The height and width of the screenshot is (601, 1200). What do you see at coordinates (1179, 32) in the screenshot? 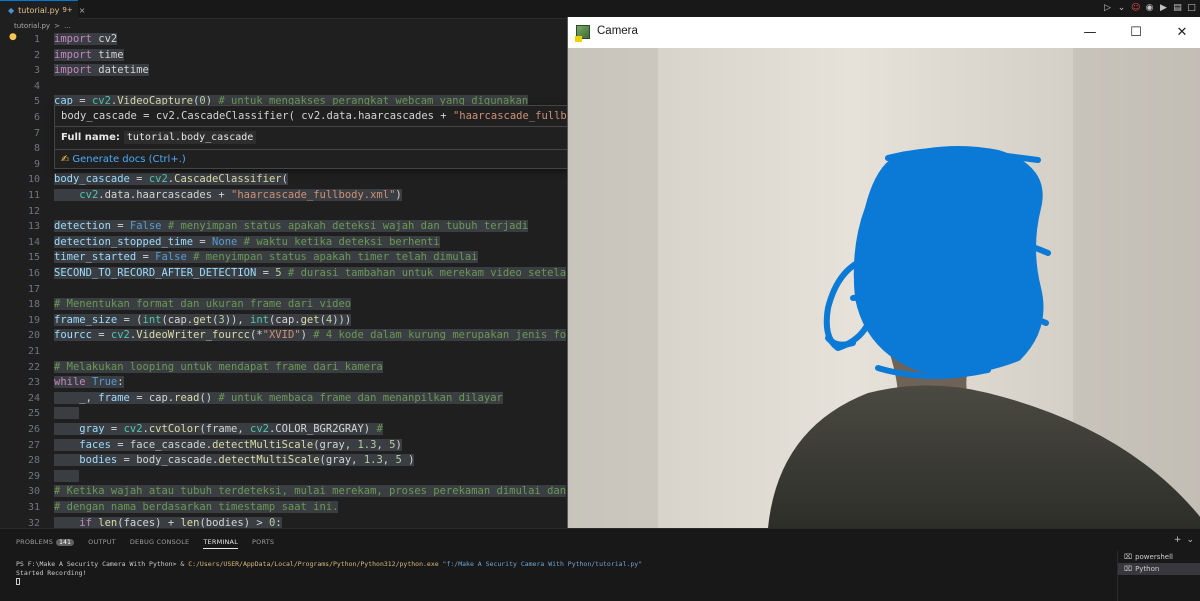
I see `close-button: ✕` at bounding box center [1179, 32].